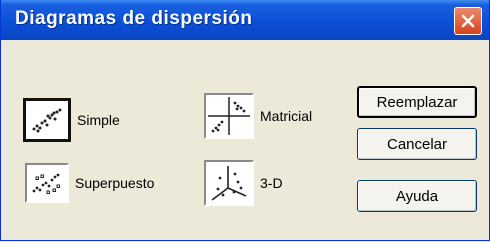  I want to click on option-matrix-label: Matricial, so click(286, 116).